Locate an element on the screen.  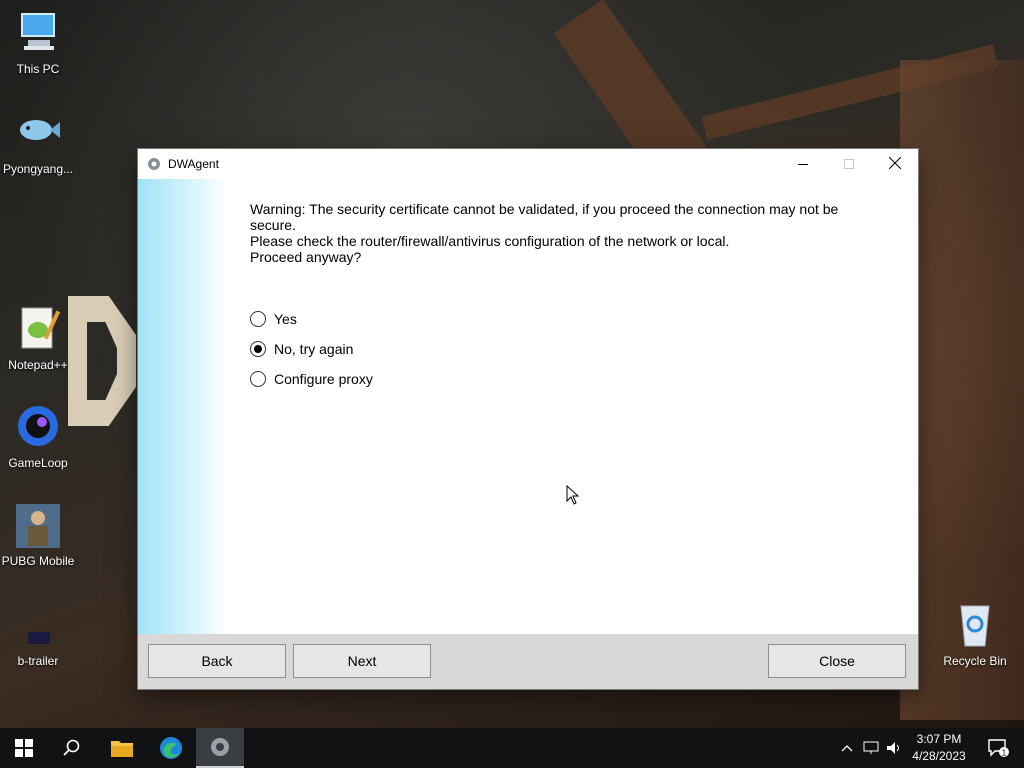
computer-icon is located at coordinates (38, 34).